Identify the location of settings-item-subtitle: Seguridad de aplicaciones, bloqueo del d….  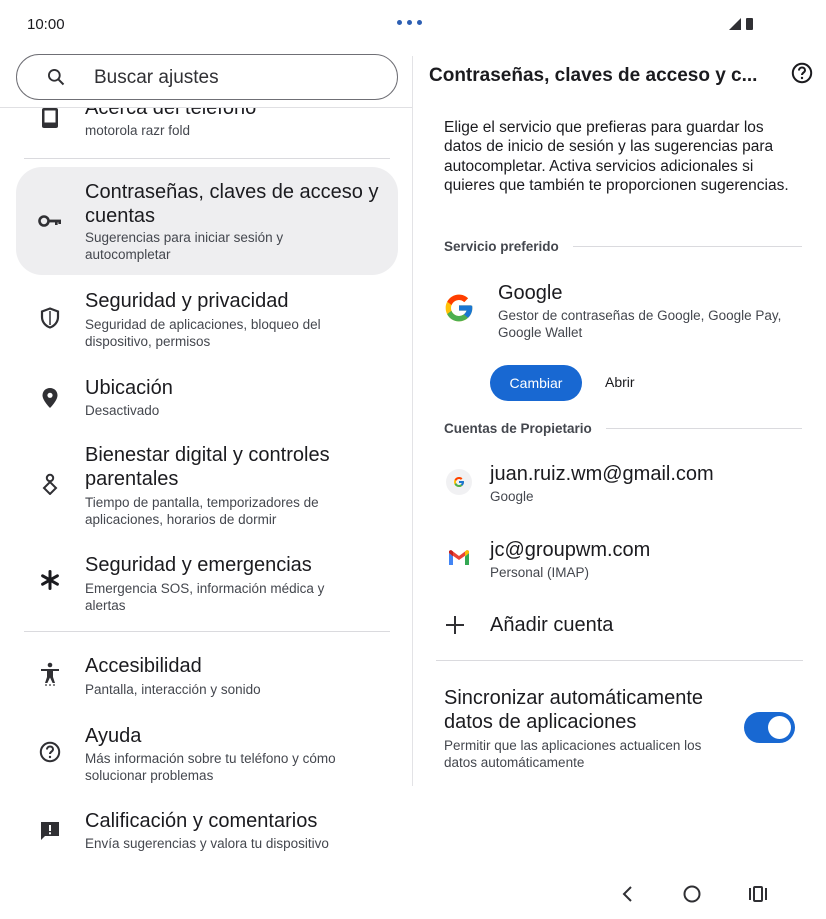
(203, 333).